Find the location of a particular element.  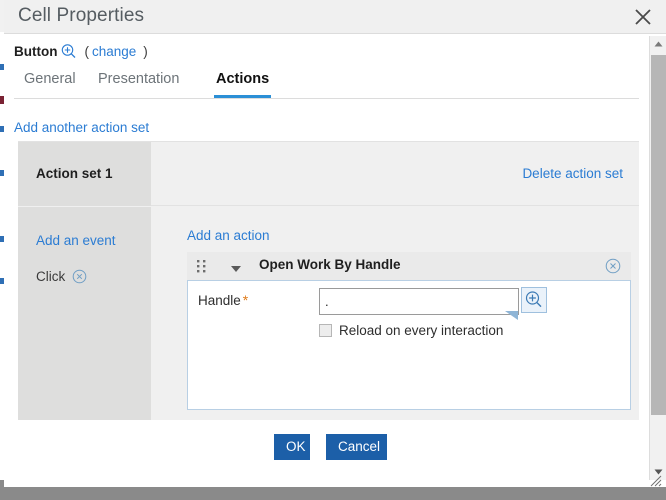

tab-bar: General Presentation Actions is located at coordinates (326, 83).